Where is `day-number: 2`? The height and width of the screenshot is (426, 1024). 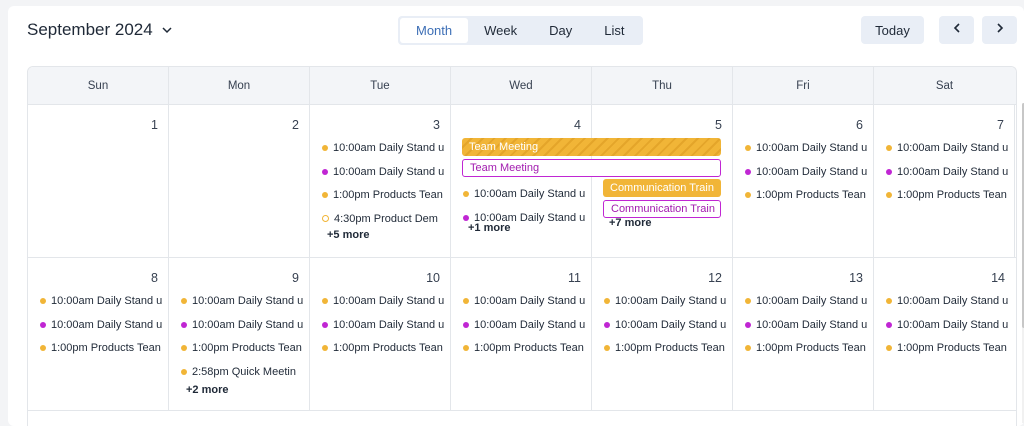 day-number: 2 is located at coordinates (295, 125).